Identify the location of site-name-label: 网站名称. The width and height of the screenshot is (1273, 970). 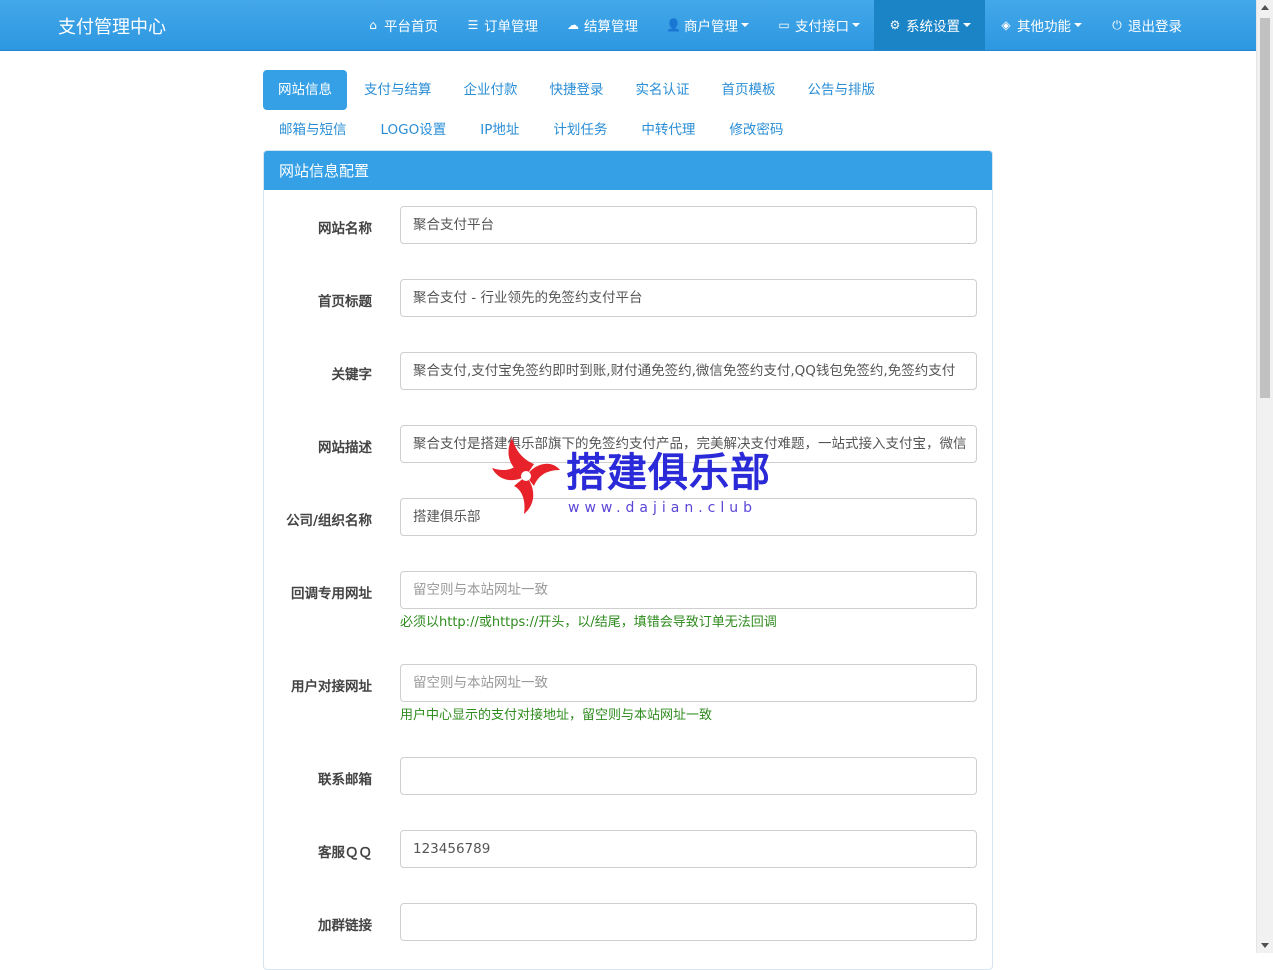
(345, 229).